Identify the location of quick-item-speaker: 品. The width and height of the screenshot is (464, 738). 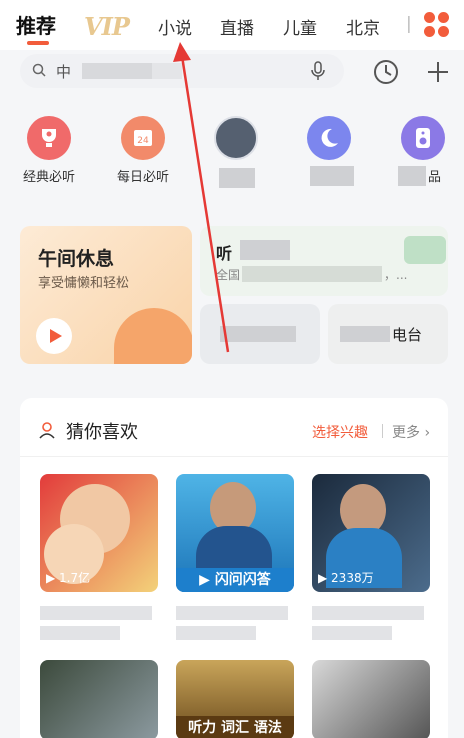
(423, 156).